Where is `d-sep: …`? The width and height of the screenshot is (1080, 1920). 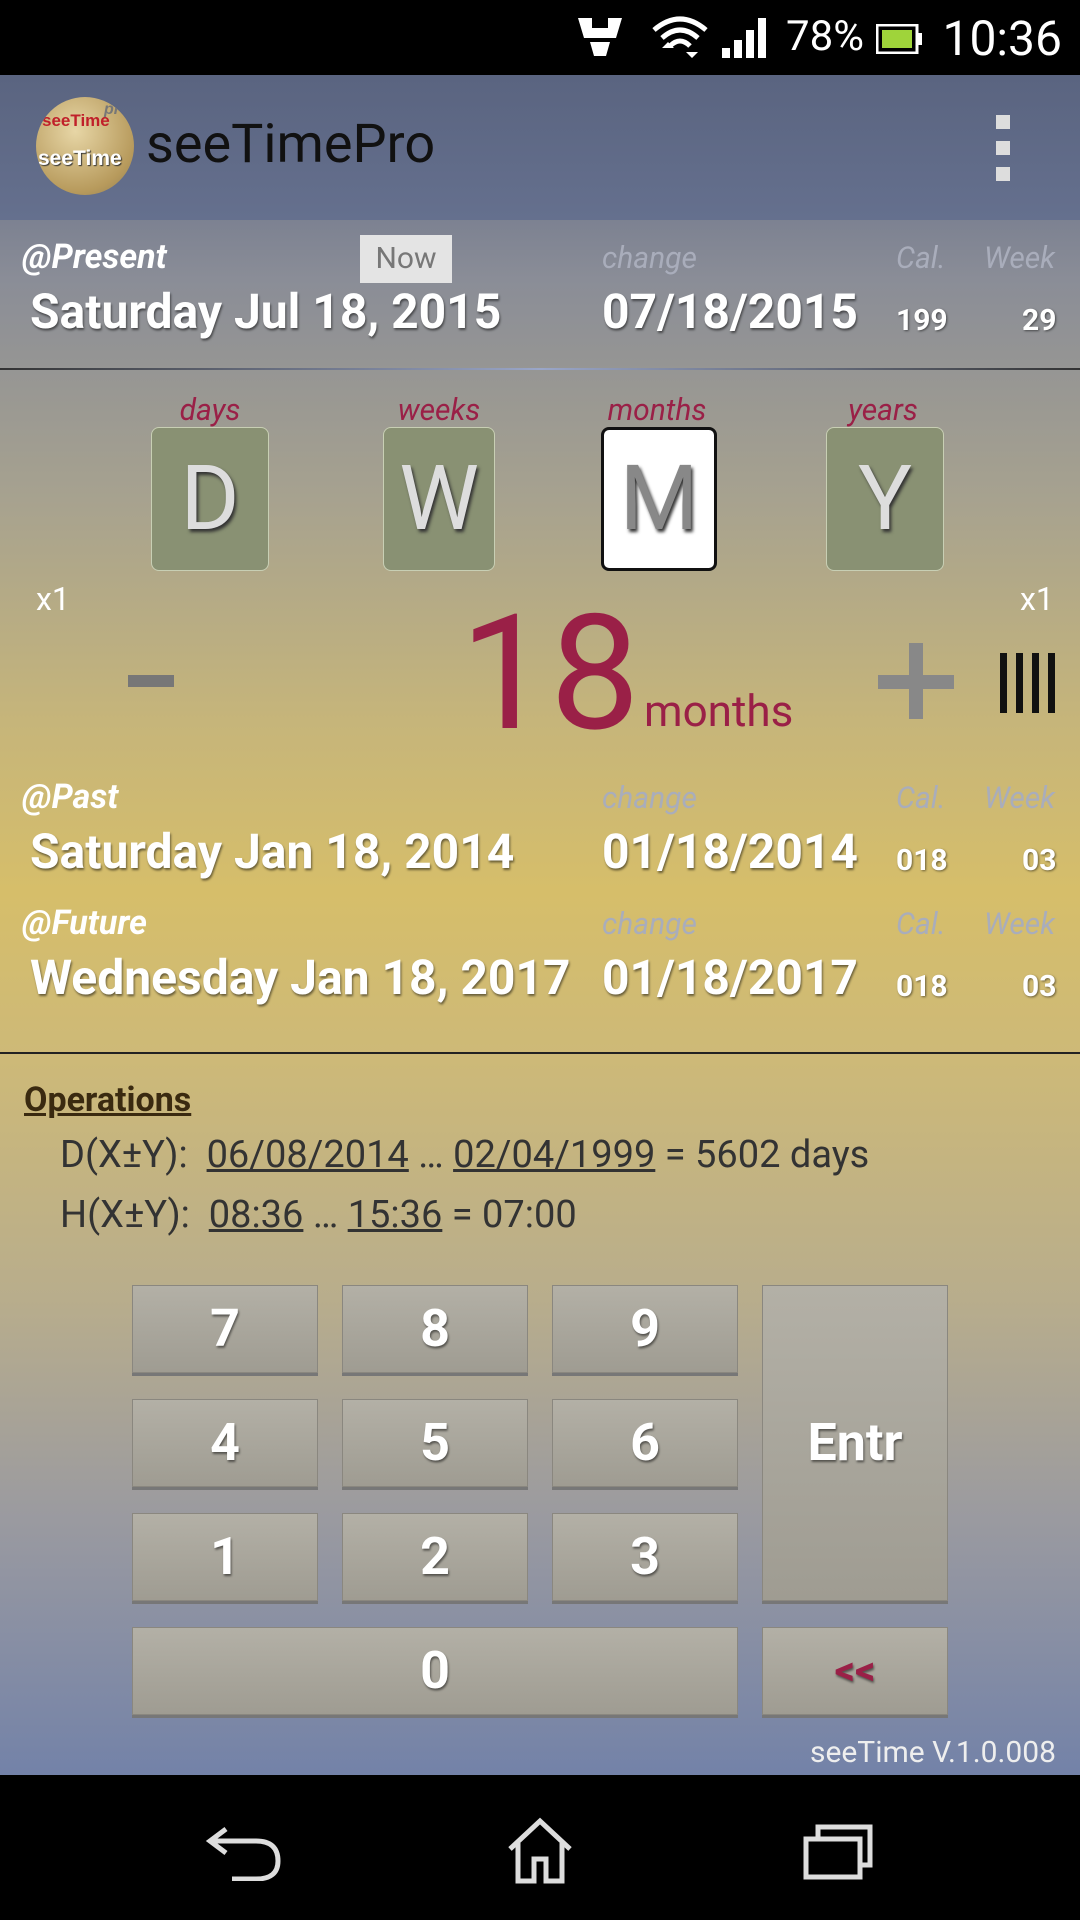 d-sep: … is located at coordinates (431, 1155).